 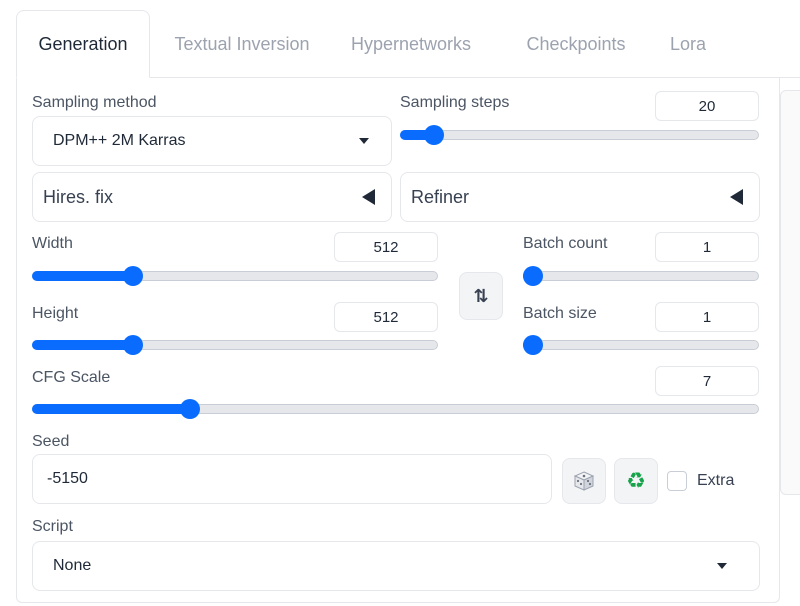 What do you see at coordinates (580, 197) in the screenshot?
I see `refiner-accordion: Refiner` at bounding box center [580, 197].